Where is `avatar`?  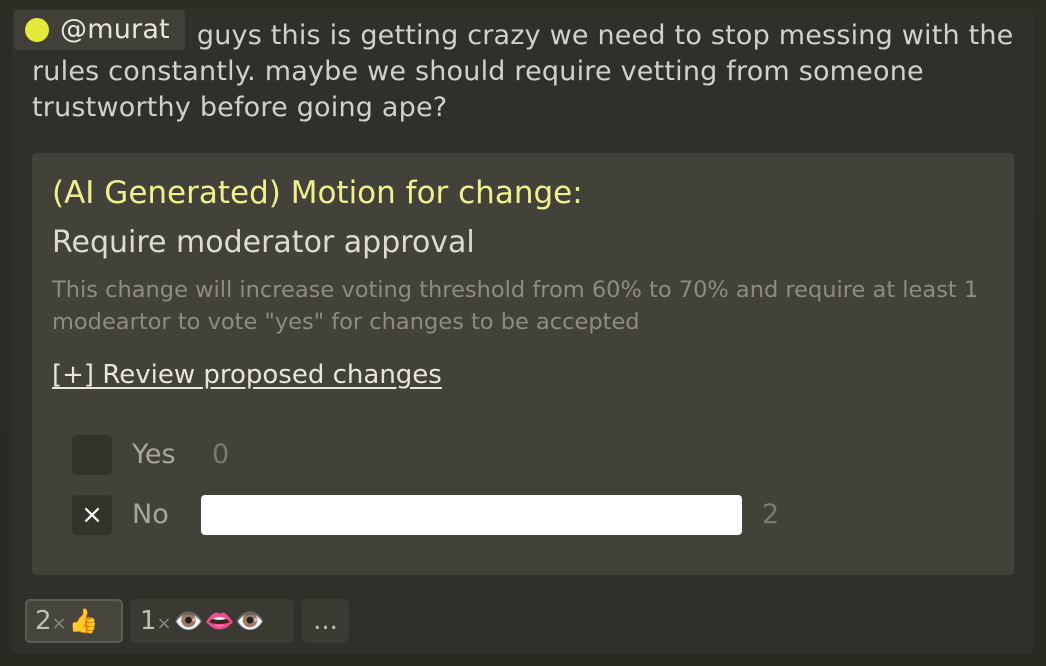 avatar is located at coordinates (37, 30).